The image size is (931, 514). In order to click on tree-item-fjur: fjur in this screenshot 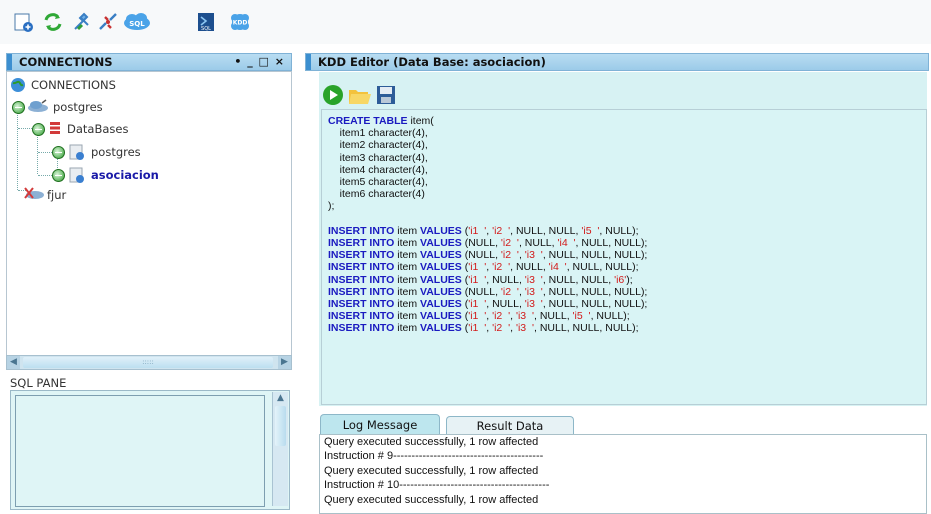, I will do `click(56, 195)`.